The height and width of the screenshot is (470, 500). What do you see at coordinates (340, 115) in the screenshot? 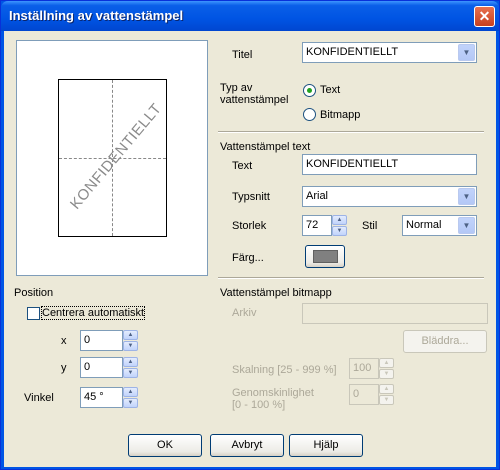
I see `type-bitmap-label: Bitmapp` at bounding box center [340, 115].